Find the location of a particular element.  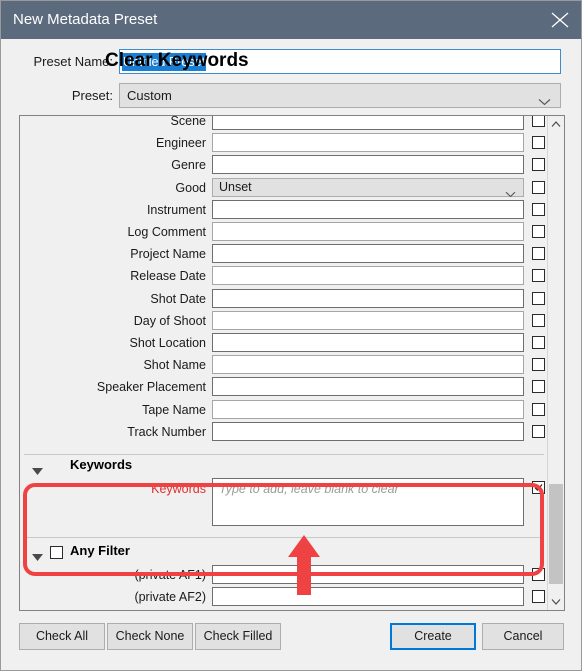

field-input-tape-name is located at coordinates (368, 409).